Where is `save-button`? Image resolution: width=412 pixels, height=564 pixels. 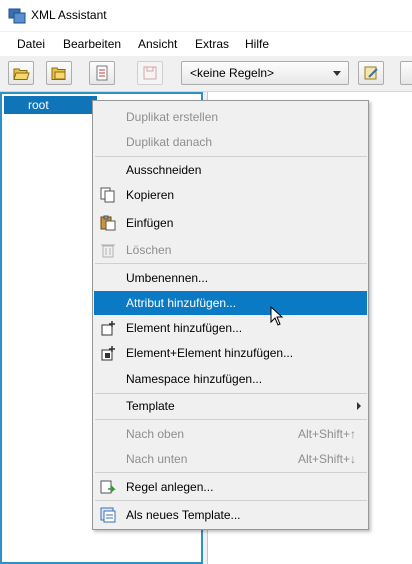 save-button is located at coordinates (150, 73).